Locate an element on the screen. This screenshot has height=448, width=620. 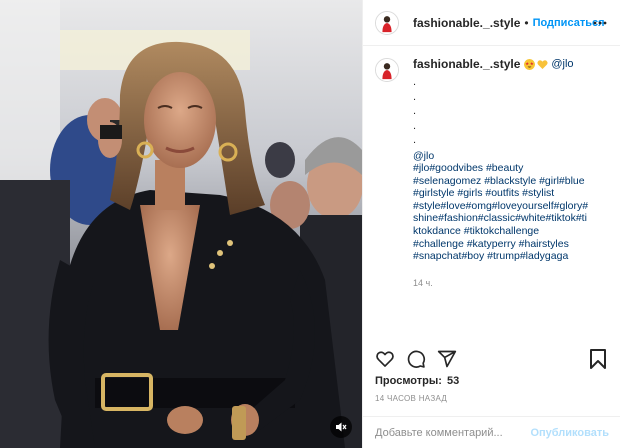
hashtag-line: #jlo#goodvibes #beauty is located at coordinates (513, 168).